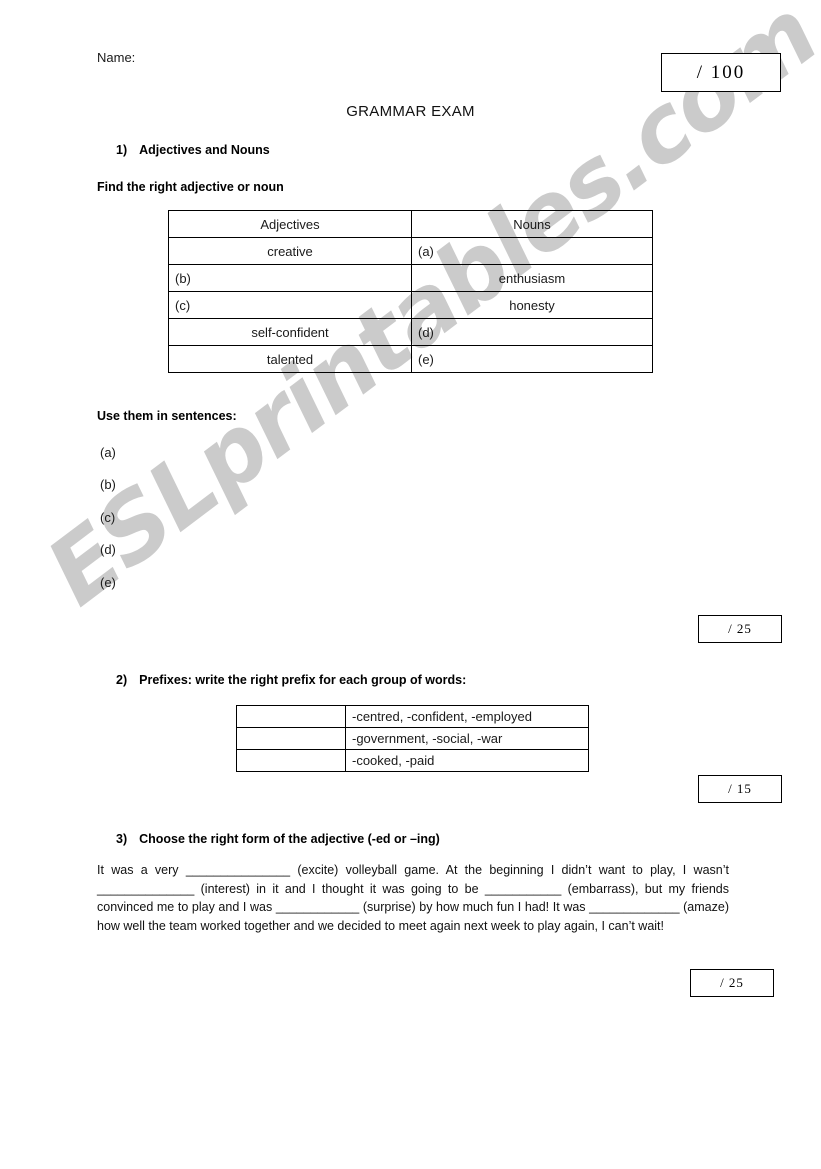 The image size is (821, 1169). Describe the element at coordinates (467, 760) in the screenshot. I see `cell-prefix-words: -cooked, -paid` at that location.